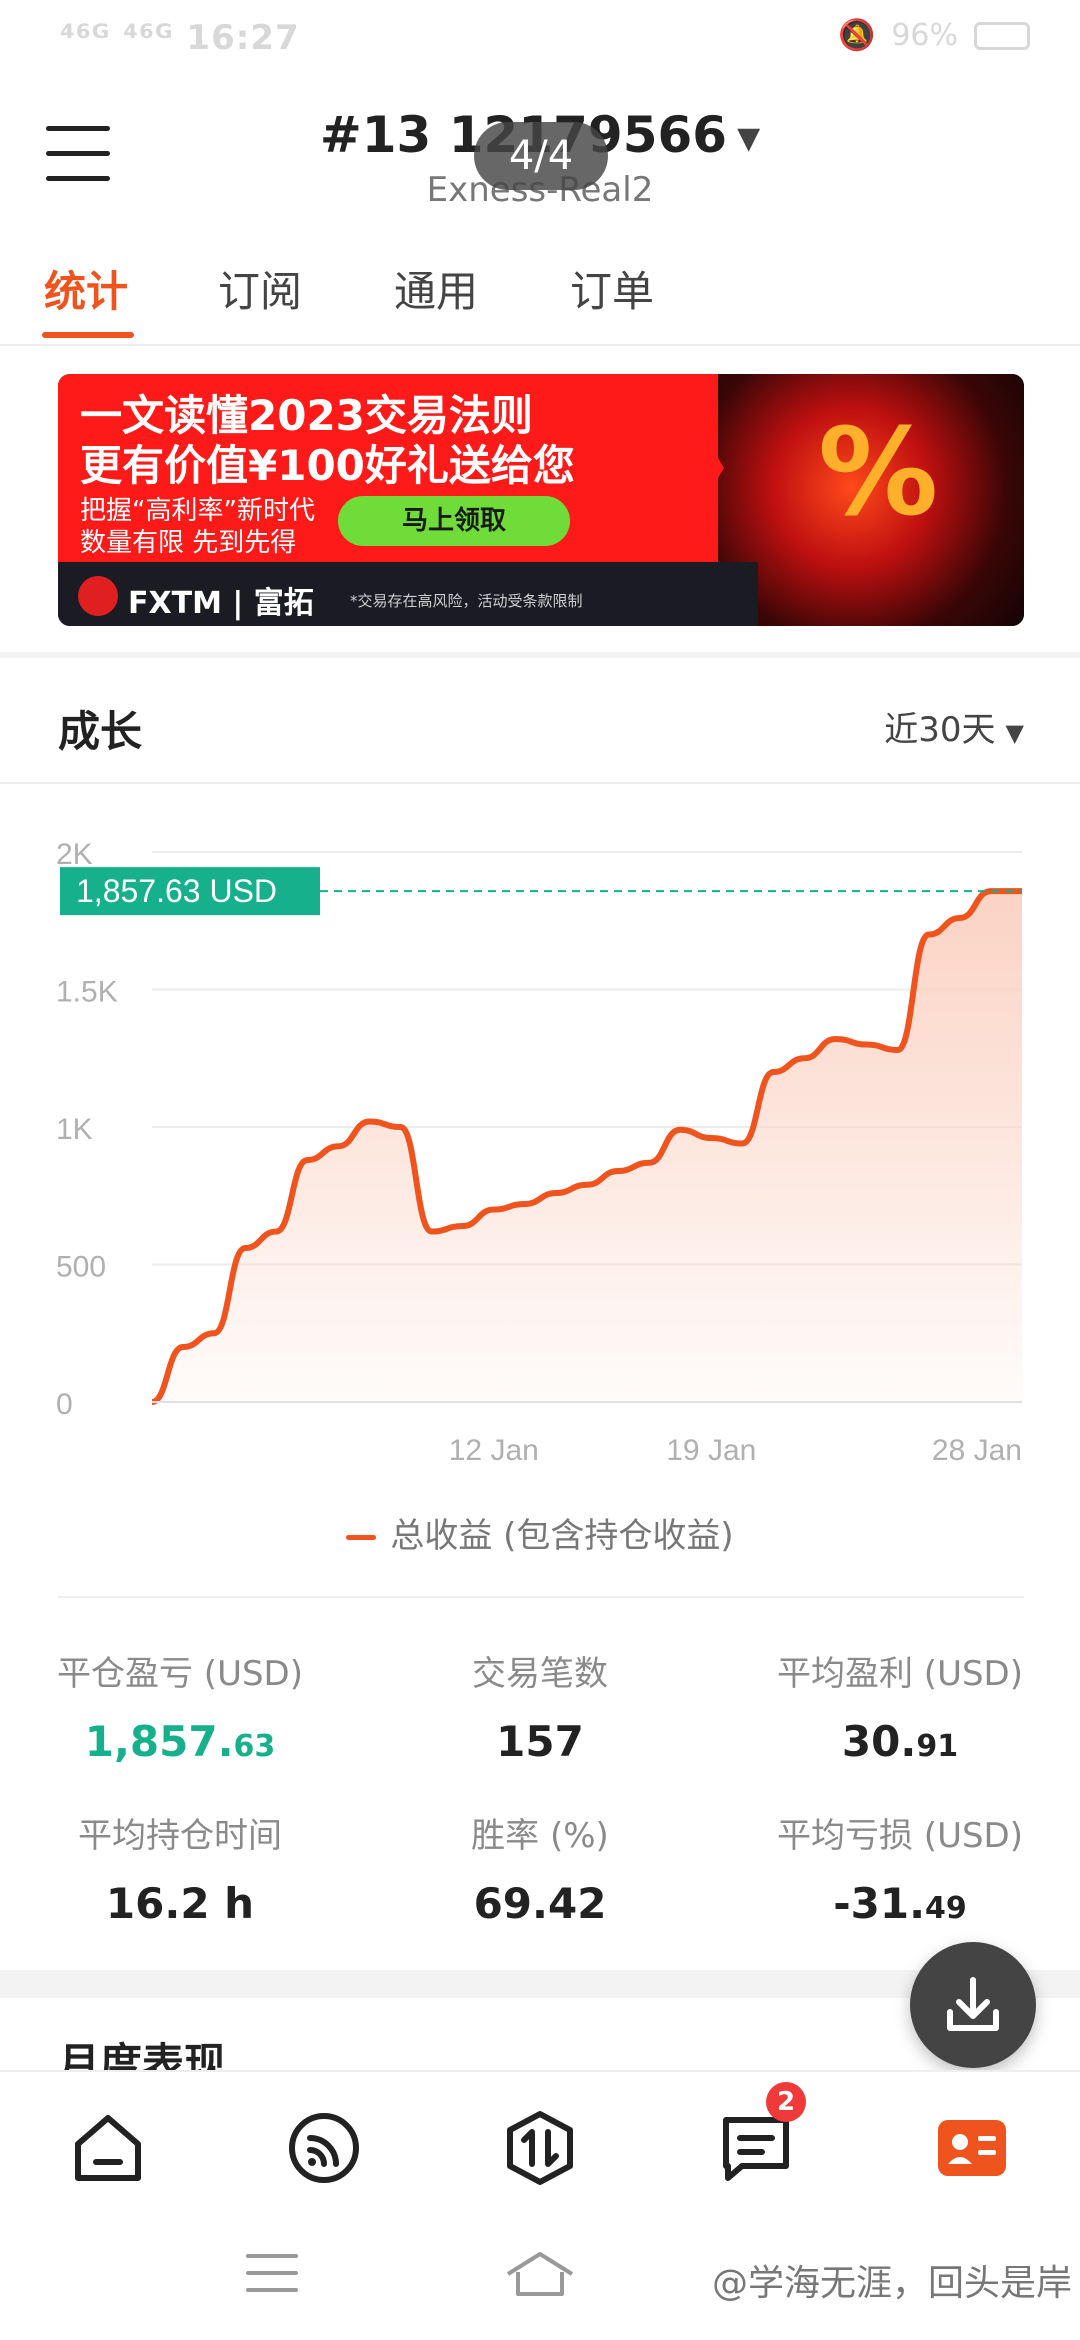 The width and height of the screenshot is (1080, 2340). Describe the element at coordinates (612, 288) in the screenshot. I see `tab-orders: 订单` at that location.